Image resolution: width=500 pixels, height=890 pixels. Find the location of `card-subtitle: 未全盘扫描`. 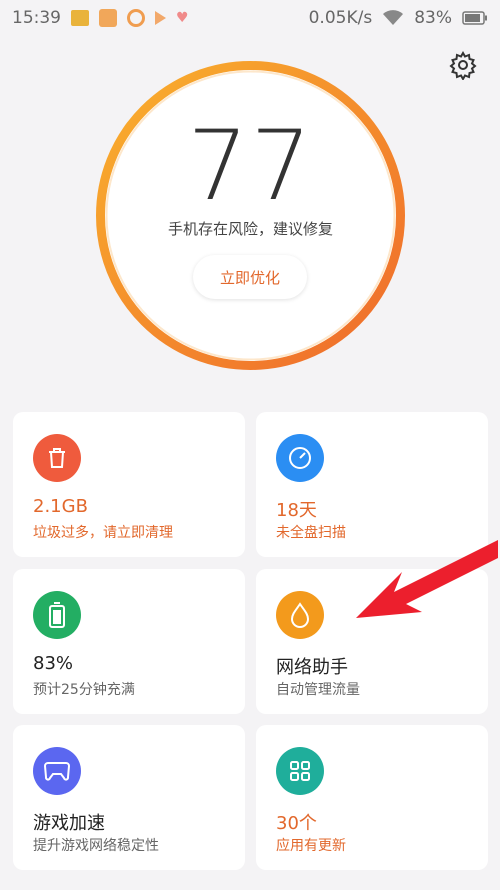

card-subtitle: 未全盘扫描 is located at coordinates (311, 533).